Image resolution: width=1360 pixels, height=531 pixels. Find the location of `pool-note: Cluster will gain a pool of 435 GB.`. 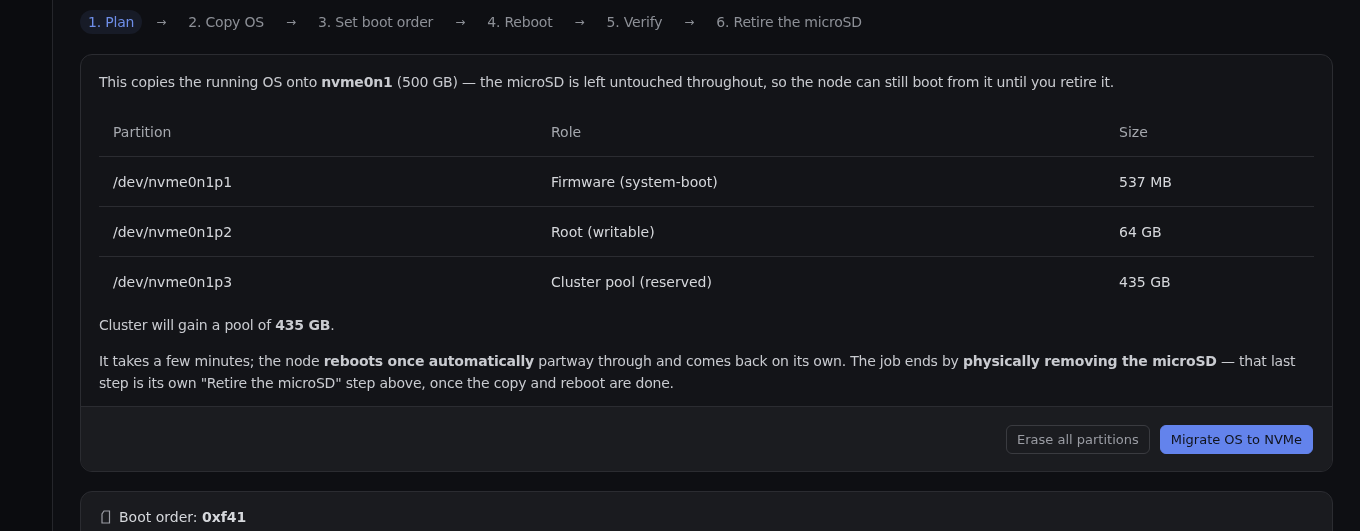

pool-note: Cluster will gain a pool of 435 GB. is located at coordinates (217, 325).